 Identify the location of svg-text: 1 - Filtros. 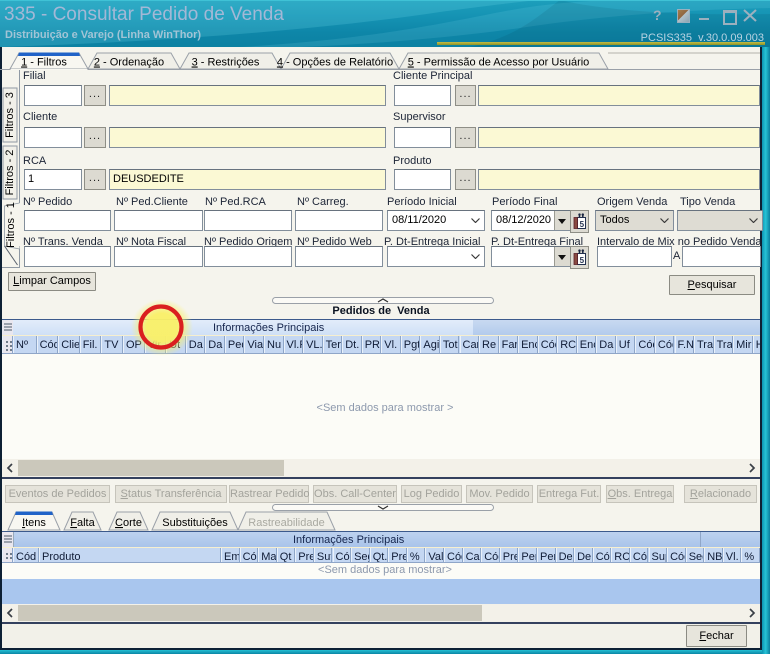
(44, 63).